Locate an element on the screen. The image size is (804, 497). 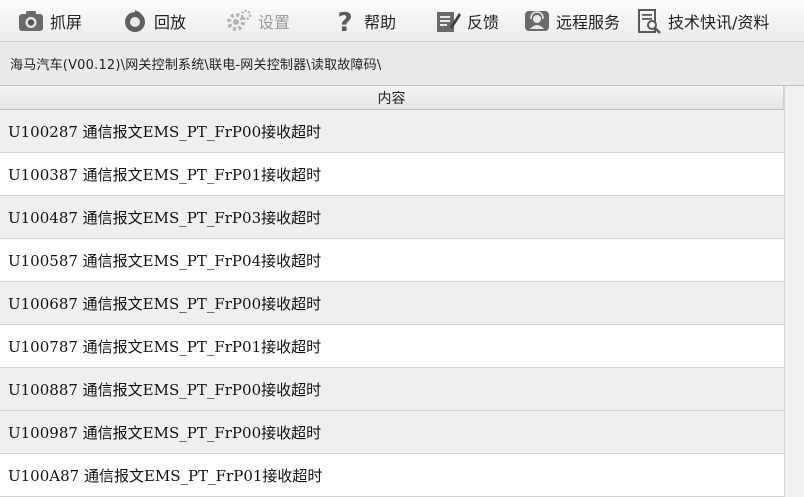
help-label: 帮助 is located at coordinates (380, 22).